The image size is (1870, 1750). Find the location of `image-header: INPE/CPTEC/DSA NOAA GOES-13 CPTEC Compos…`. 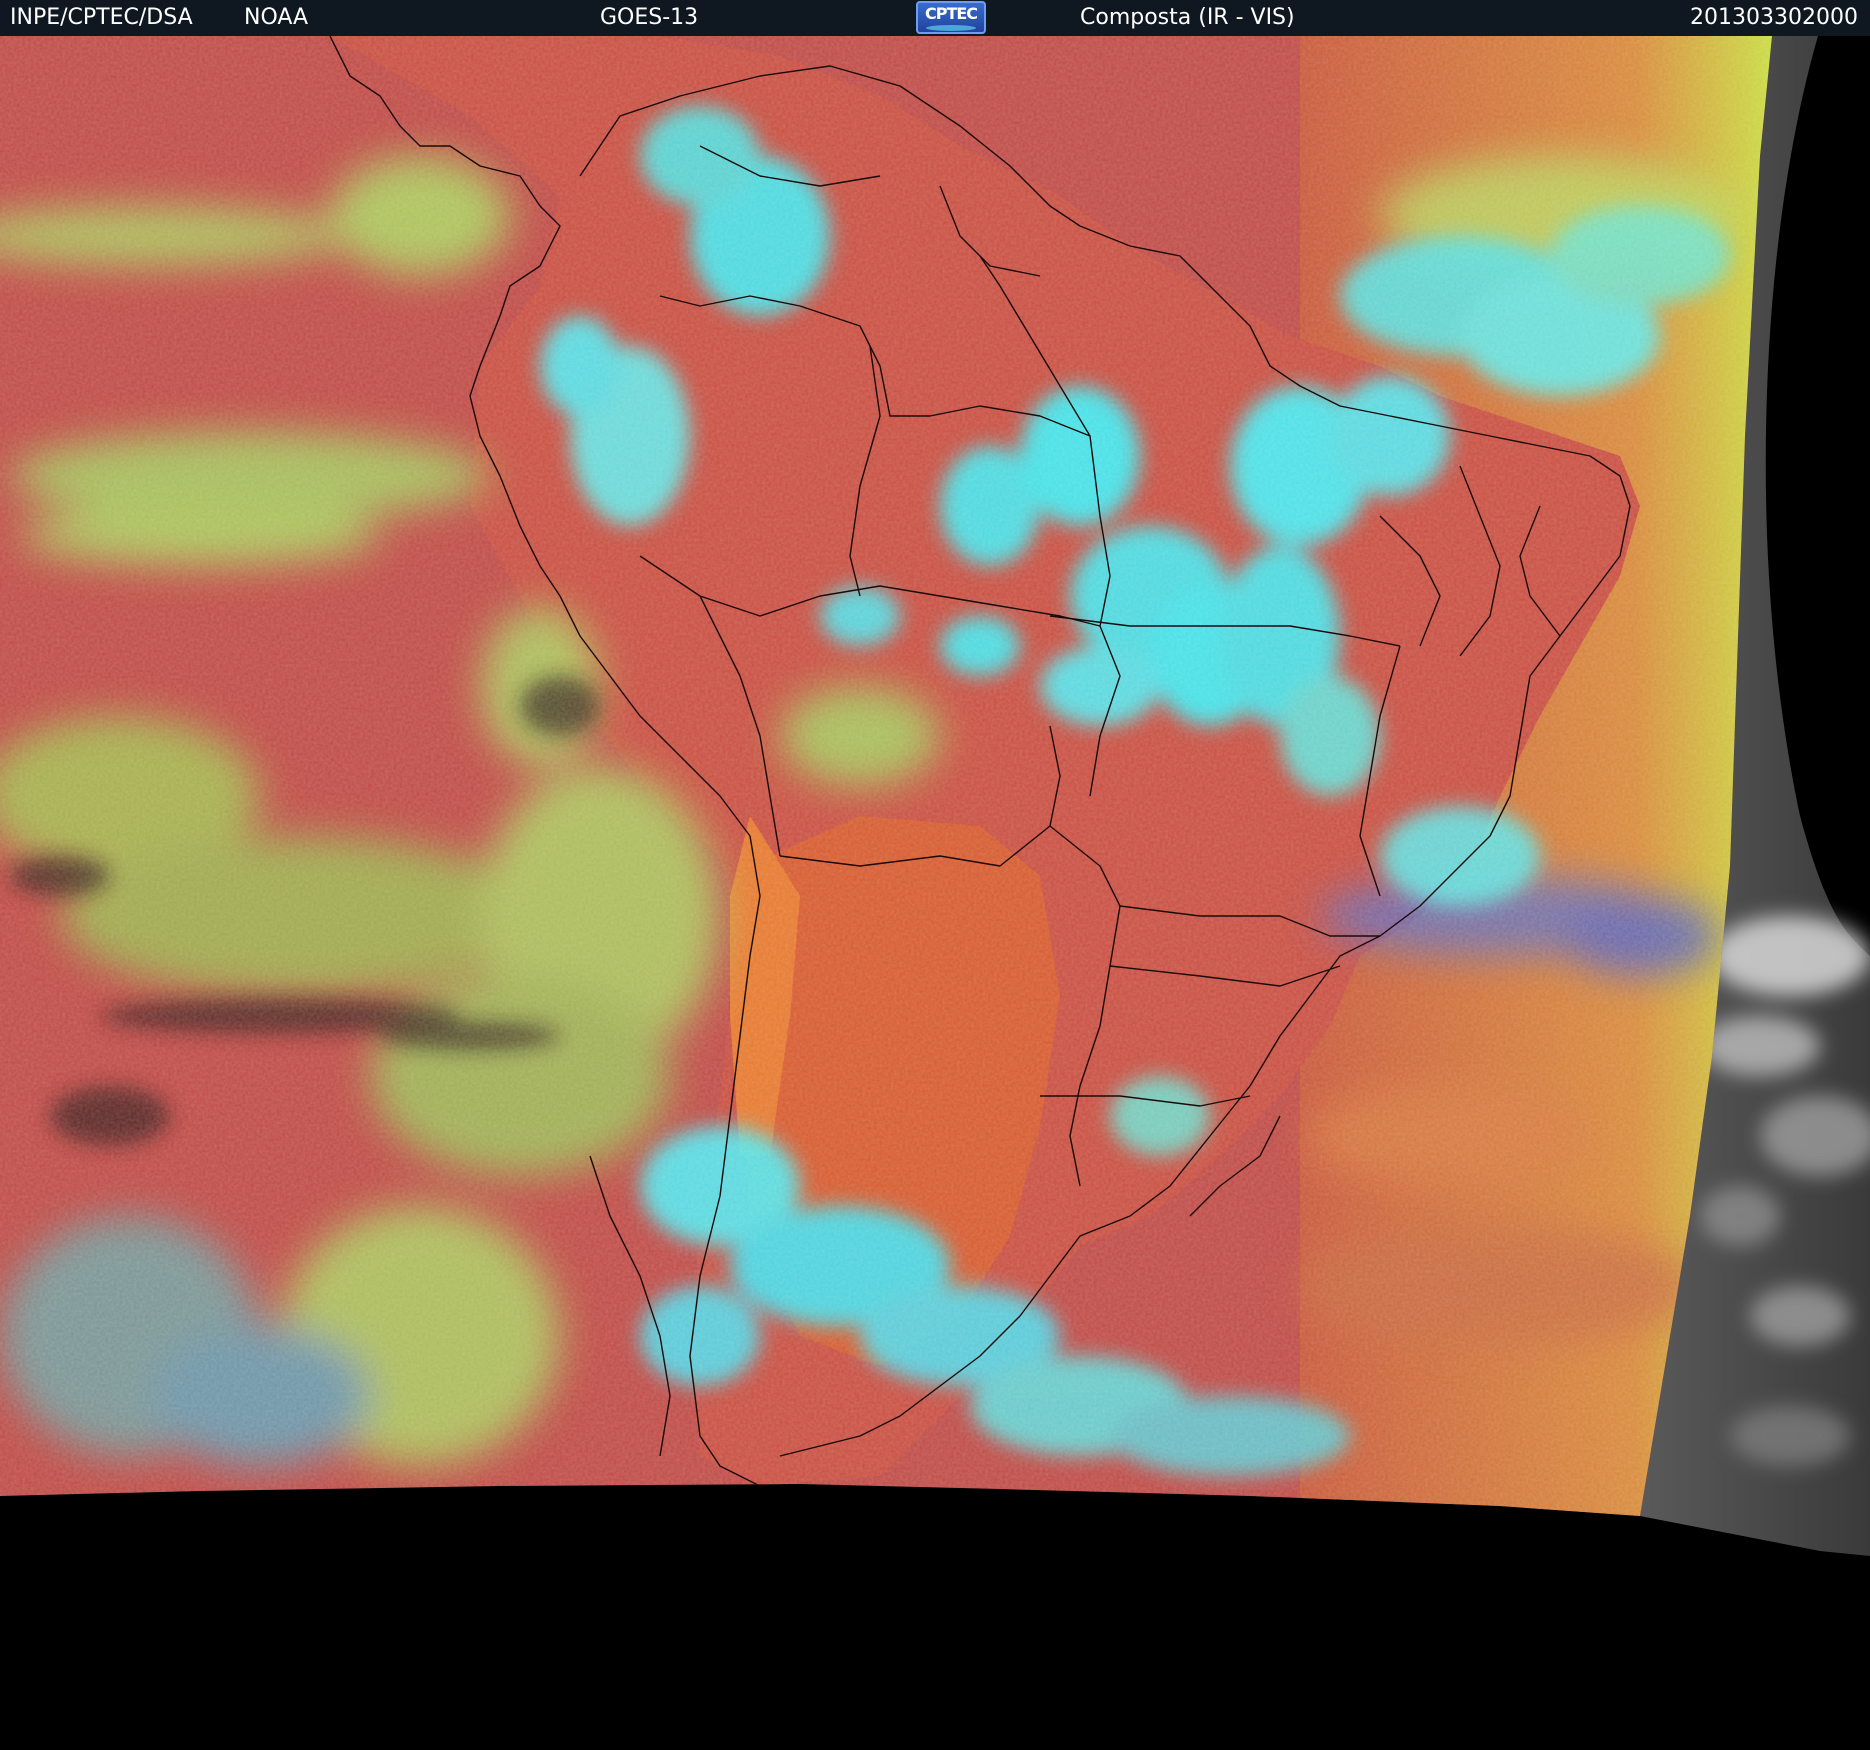

image-header: INPE/CPTEC/DSA NOAA GOES-13 CPTEC Compos… is located at coordinates (935, 18).